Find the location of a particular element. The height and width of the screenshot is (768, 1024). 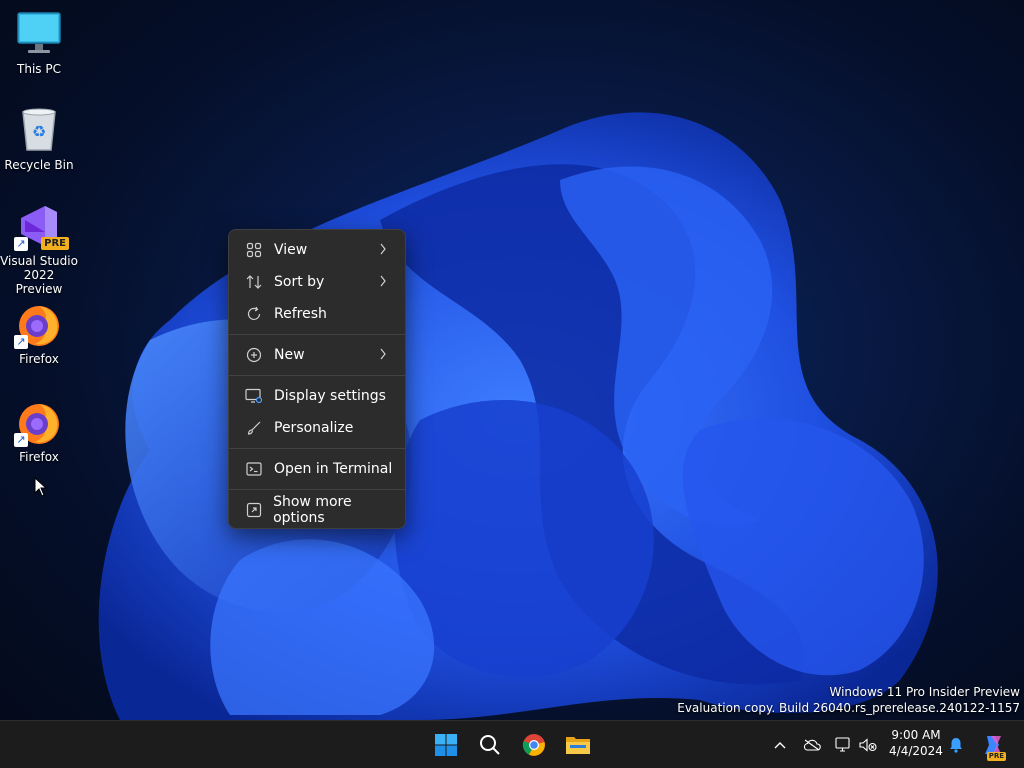

brush-icon is located at coordinates (254, 428).